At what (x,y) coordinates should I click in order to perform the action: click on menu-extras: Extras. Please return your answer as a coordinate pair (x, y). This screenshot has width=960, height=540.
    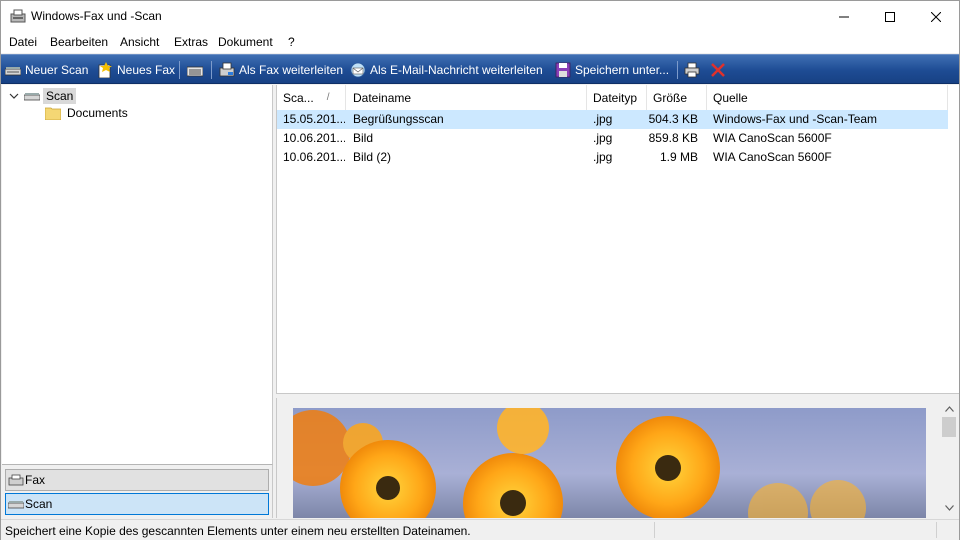
    Looking at the image, I should click on (191, 42).